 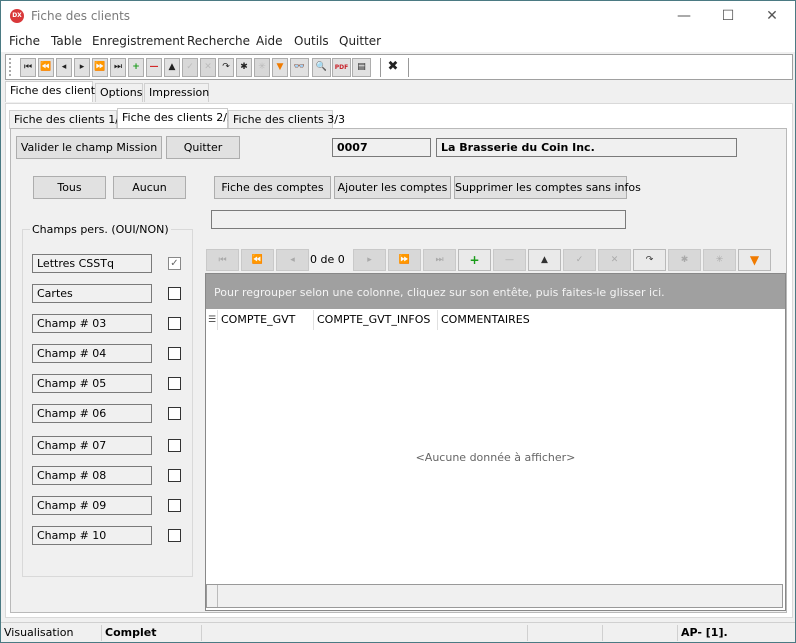 What do you see at coordinates (381, 147) in the screenshot?
I see `client-code-field: 0007` at bounding box center [381, 147].